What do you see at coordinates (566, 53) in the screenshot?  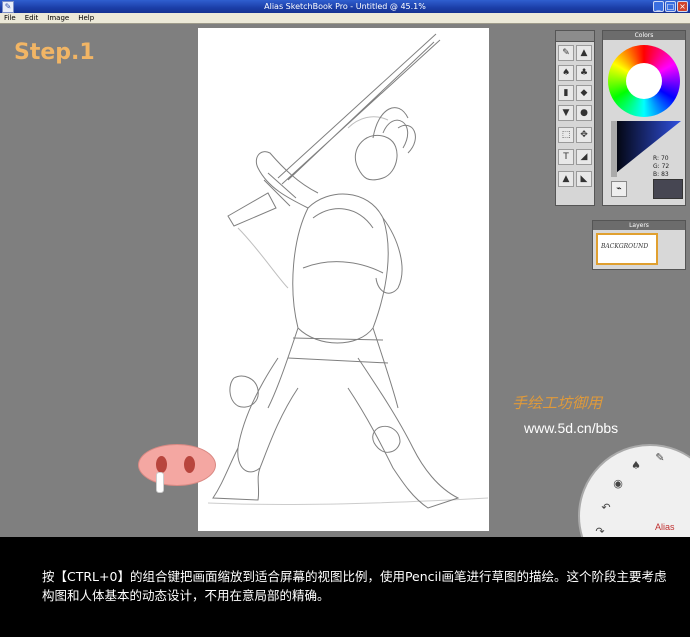 I see `pencil-icon: ✎` at bounding box center [566, 53].